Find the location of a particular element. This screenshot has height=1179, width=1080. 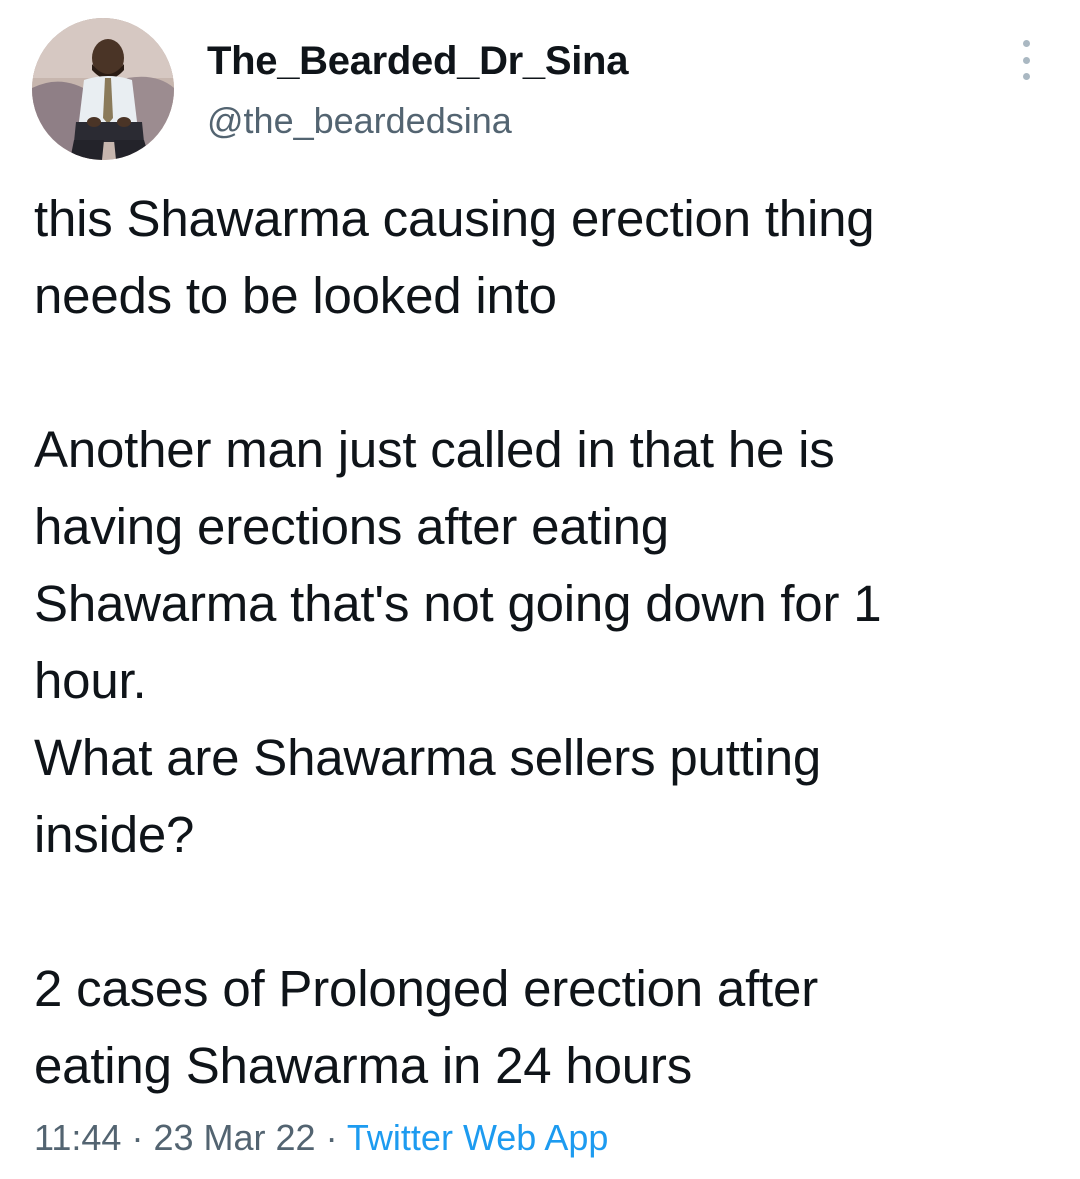

author-display-name: The_Bearded_Dr_Sina is located at coordinates (417, 61).